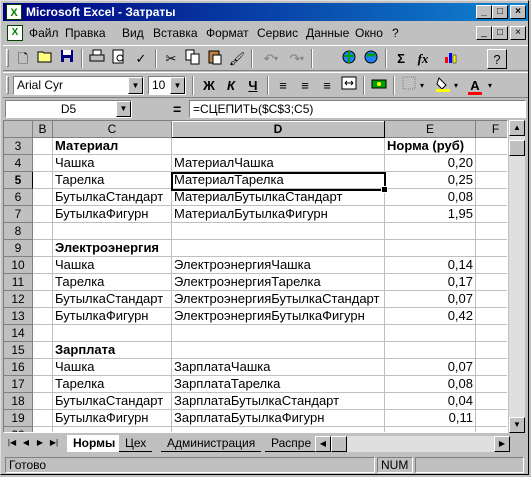 This screenshot has height=477, width=531. I want to click on scroll-right-icon: ▶, so click(502, 444).